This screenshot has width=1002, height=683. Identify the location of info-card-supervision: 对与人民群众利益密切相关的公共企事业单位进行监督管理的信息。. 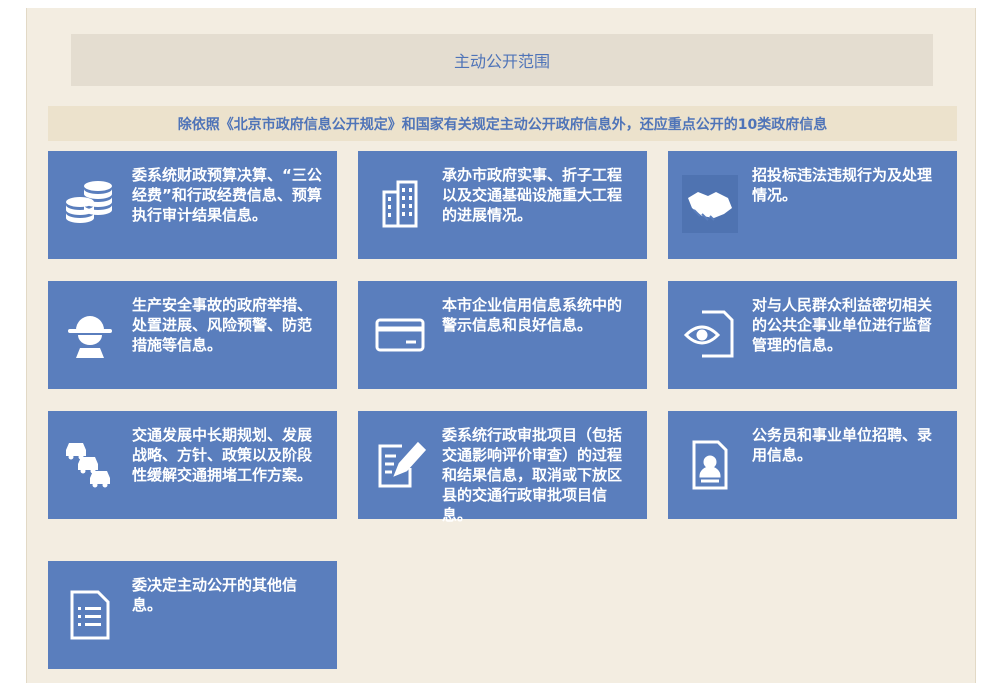
(812, 335).